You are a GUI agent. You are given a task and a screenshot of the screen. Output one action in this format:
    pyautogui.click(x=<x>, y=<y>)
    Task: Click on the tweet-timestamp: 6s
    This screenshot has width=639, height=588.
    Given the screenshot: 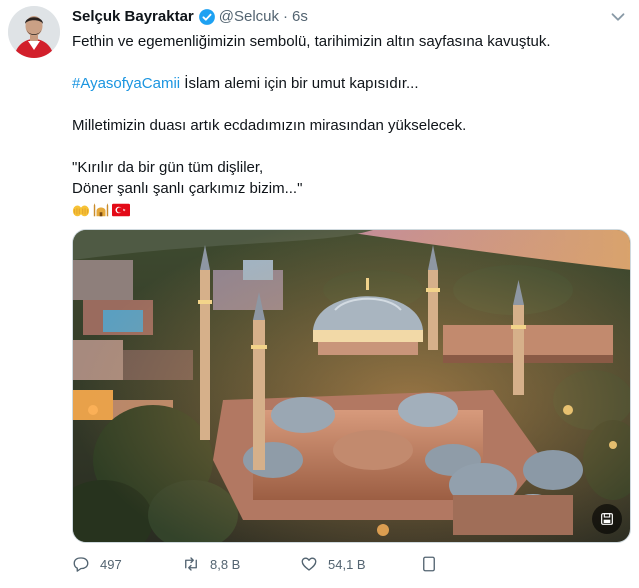 What is the action you would take?
    pyautogui.click(x=300, y=17)
    